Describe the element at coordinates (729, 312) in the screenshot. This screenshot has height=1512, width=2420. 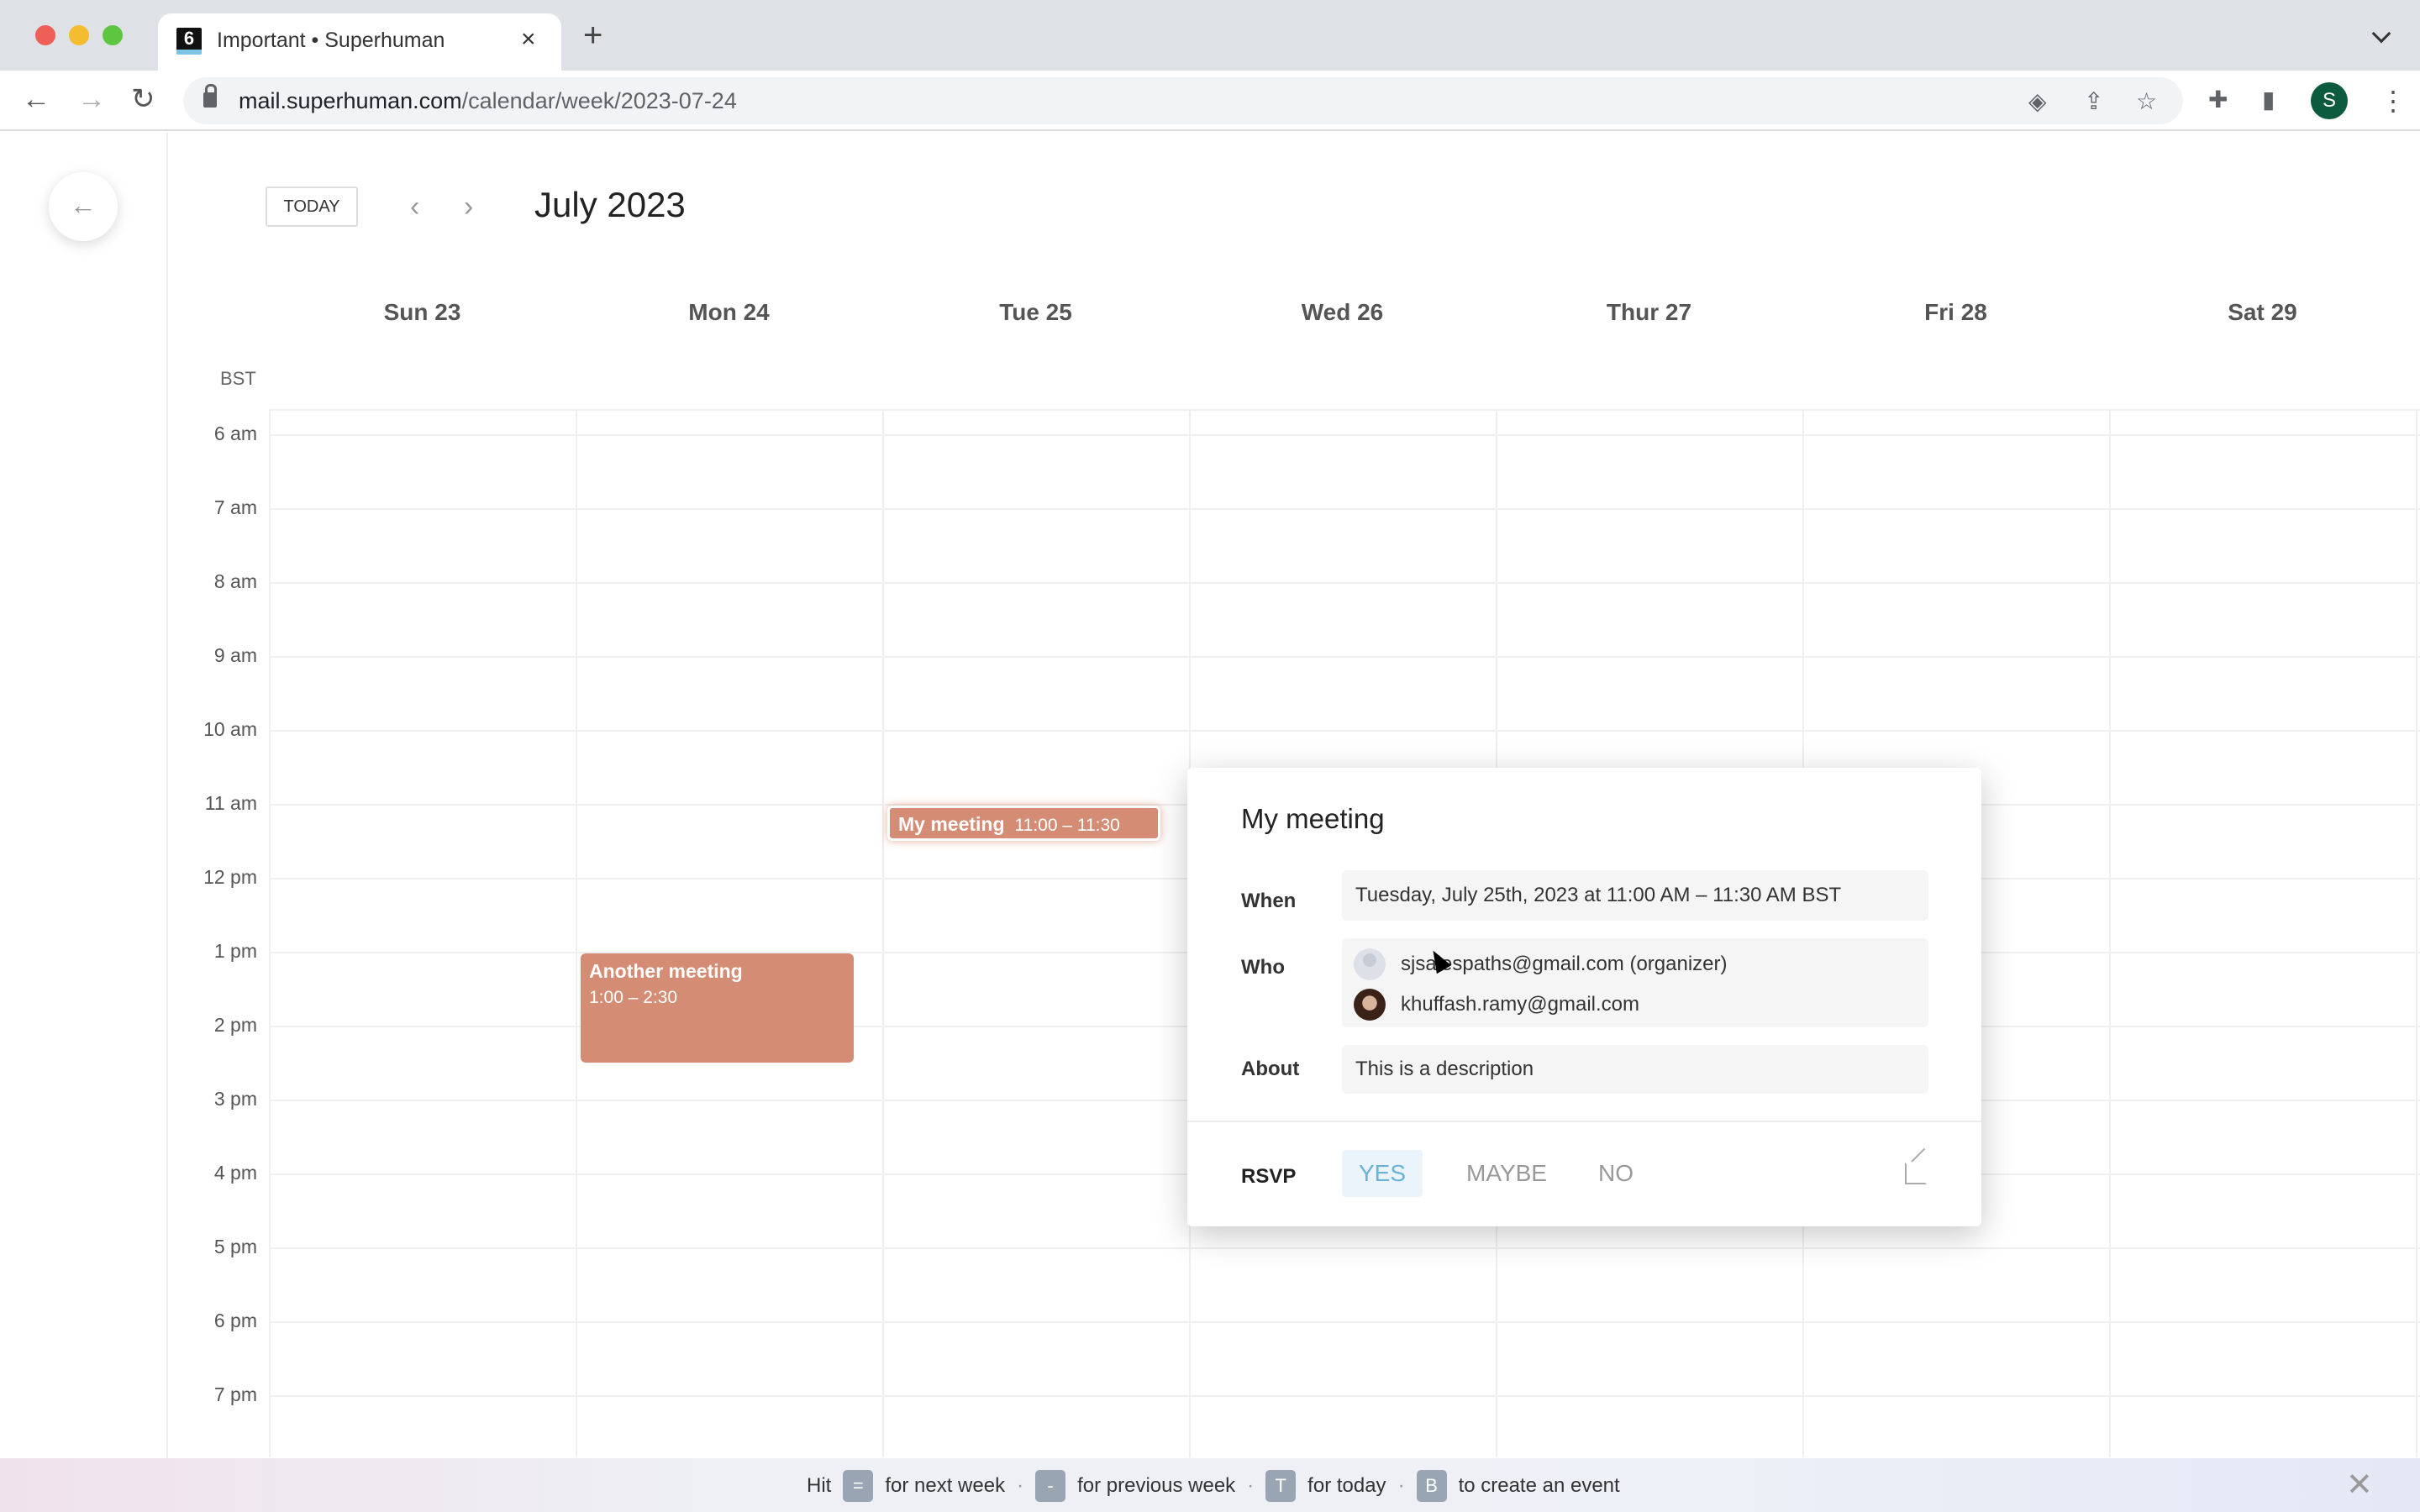
I see `day-header: Mon 24` at that location.